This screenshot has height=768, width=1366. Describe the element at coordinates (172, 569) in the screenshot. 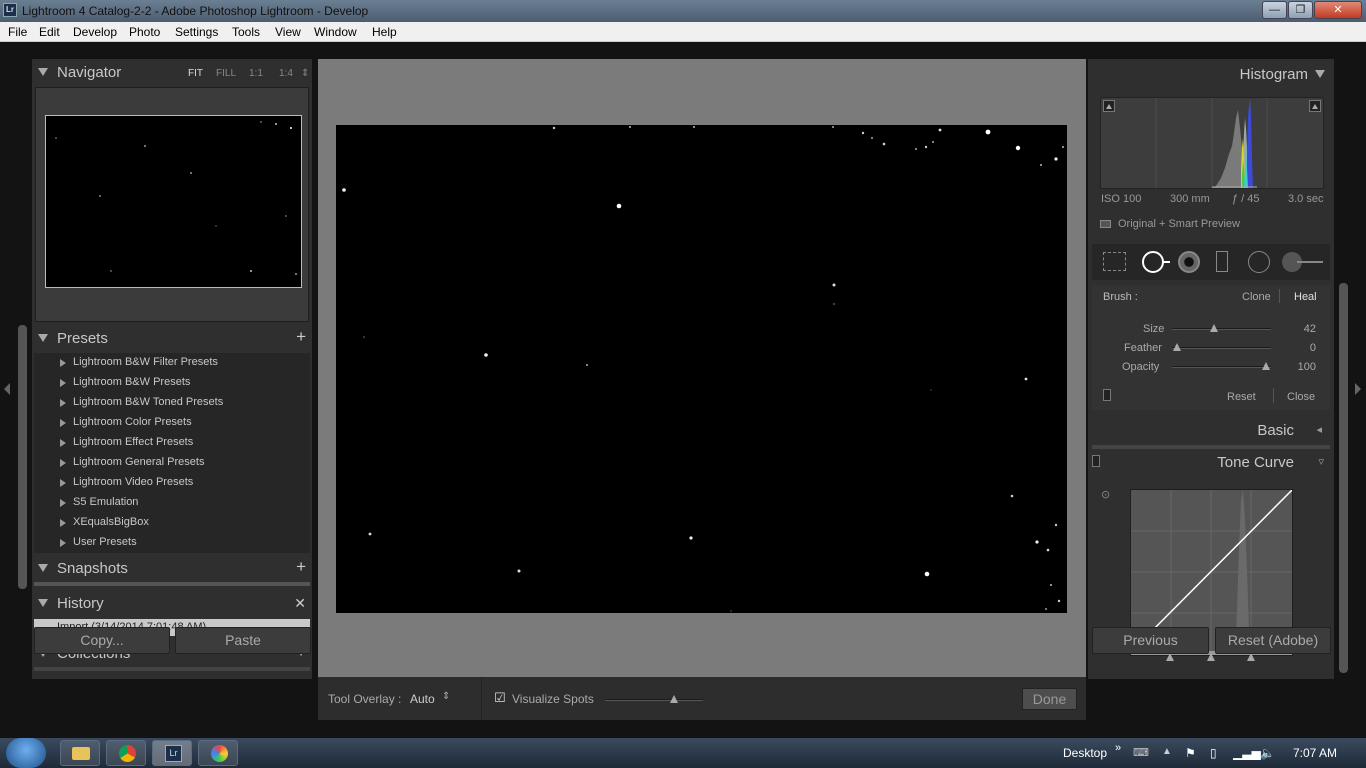

I see `snapshots-header: Snapshots +` at that location.